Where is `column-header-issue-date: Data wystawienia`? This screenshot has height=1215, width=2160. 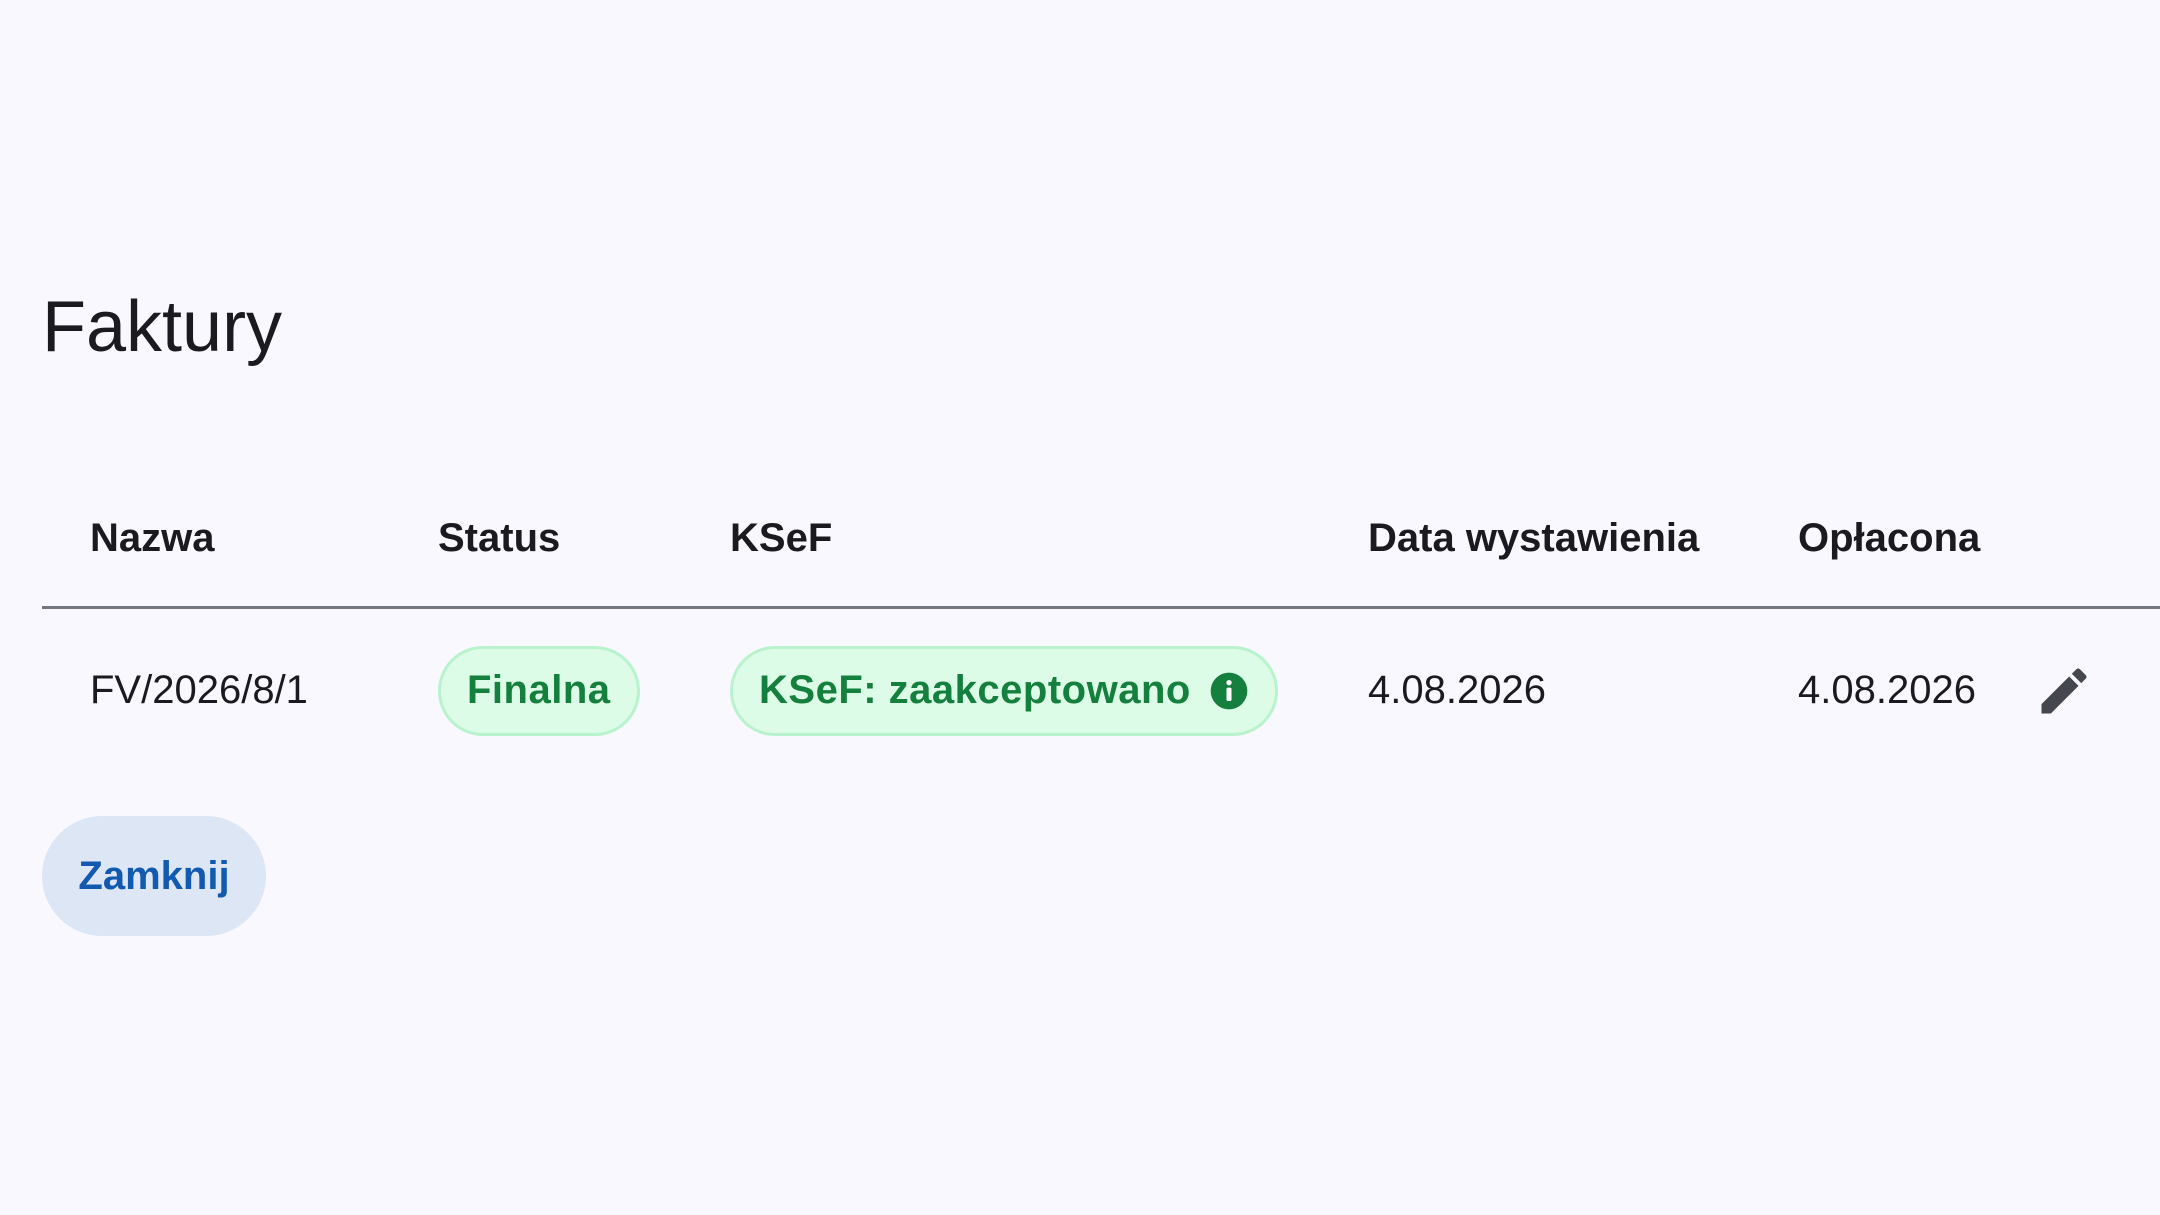
column-header-issue-date: Data wystawienia is located at coordinates (1534, 538).